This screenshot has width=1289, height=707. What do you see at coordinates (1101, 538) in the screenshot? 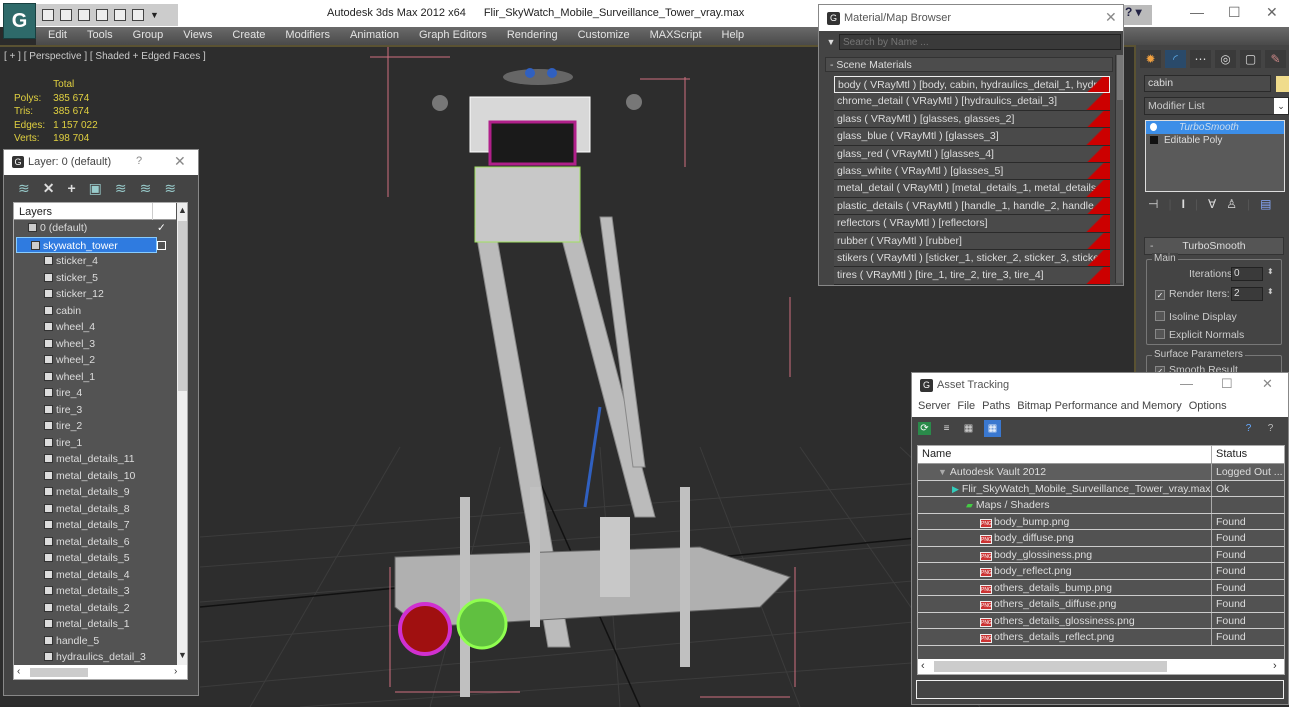
I see `asset-row: PNG body_diffuse.png Found` at bounding box center [1101, 538].